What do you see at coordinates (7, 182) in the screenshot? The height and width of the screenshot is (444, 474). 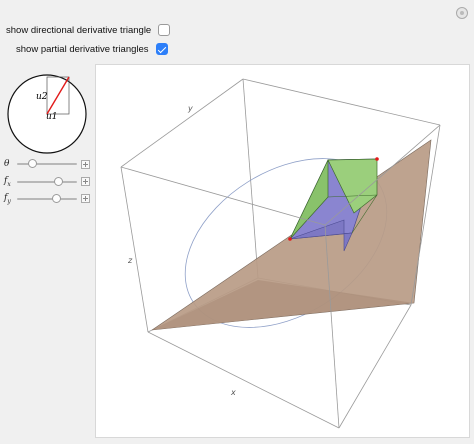 I see `fx-label: fx` at bounding box center [7, 182].